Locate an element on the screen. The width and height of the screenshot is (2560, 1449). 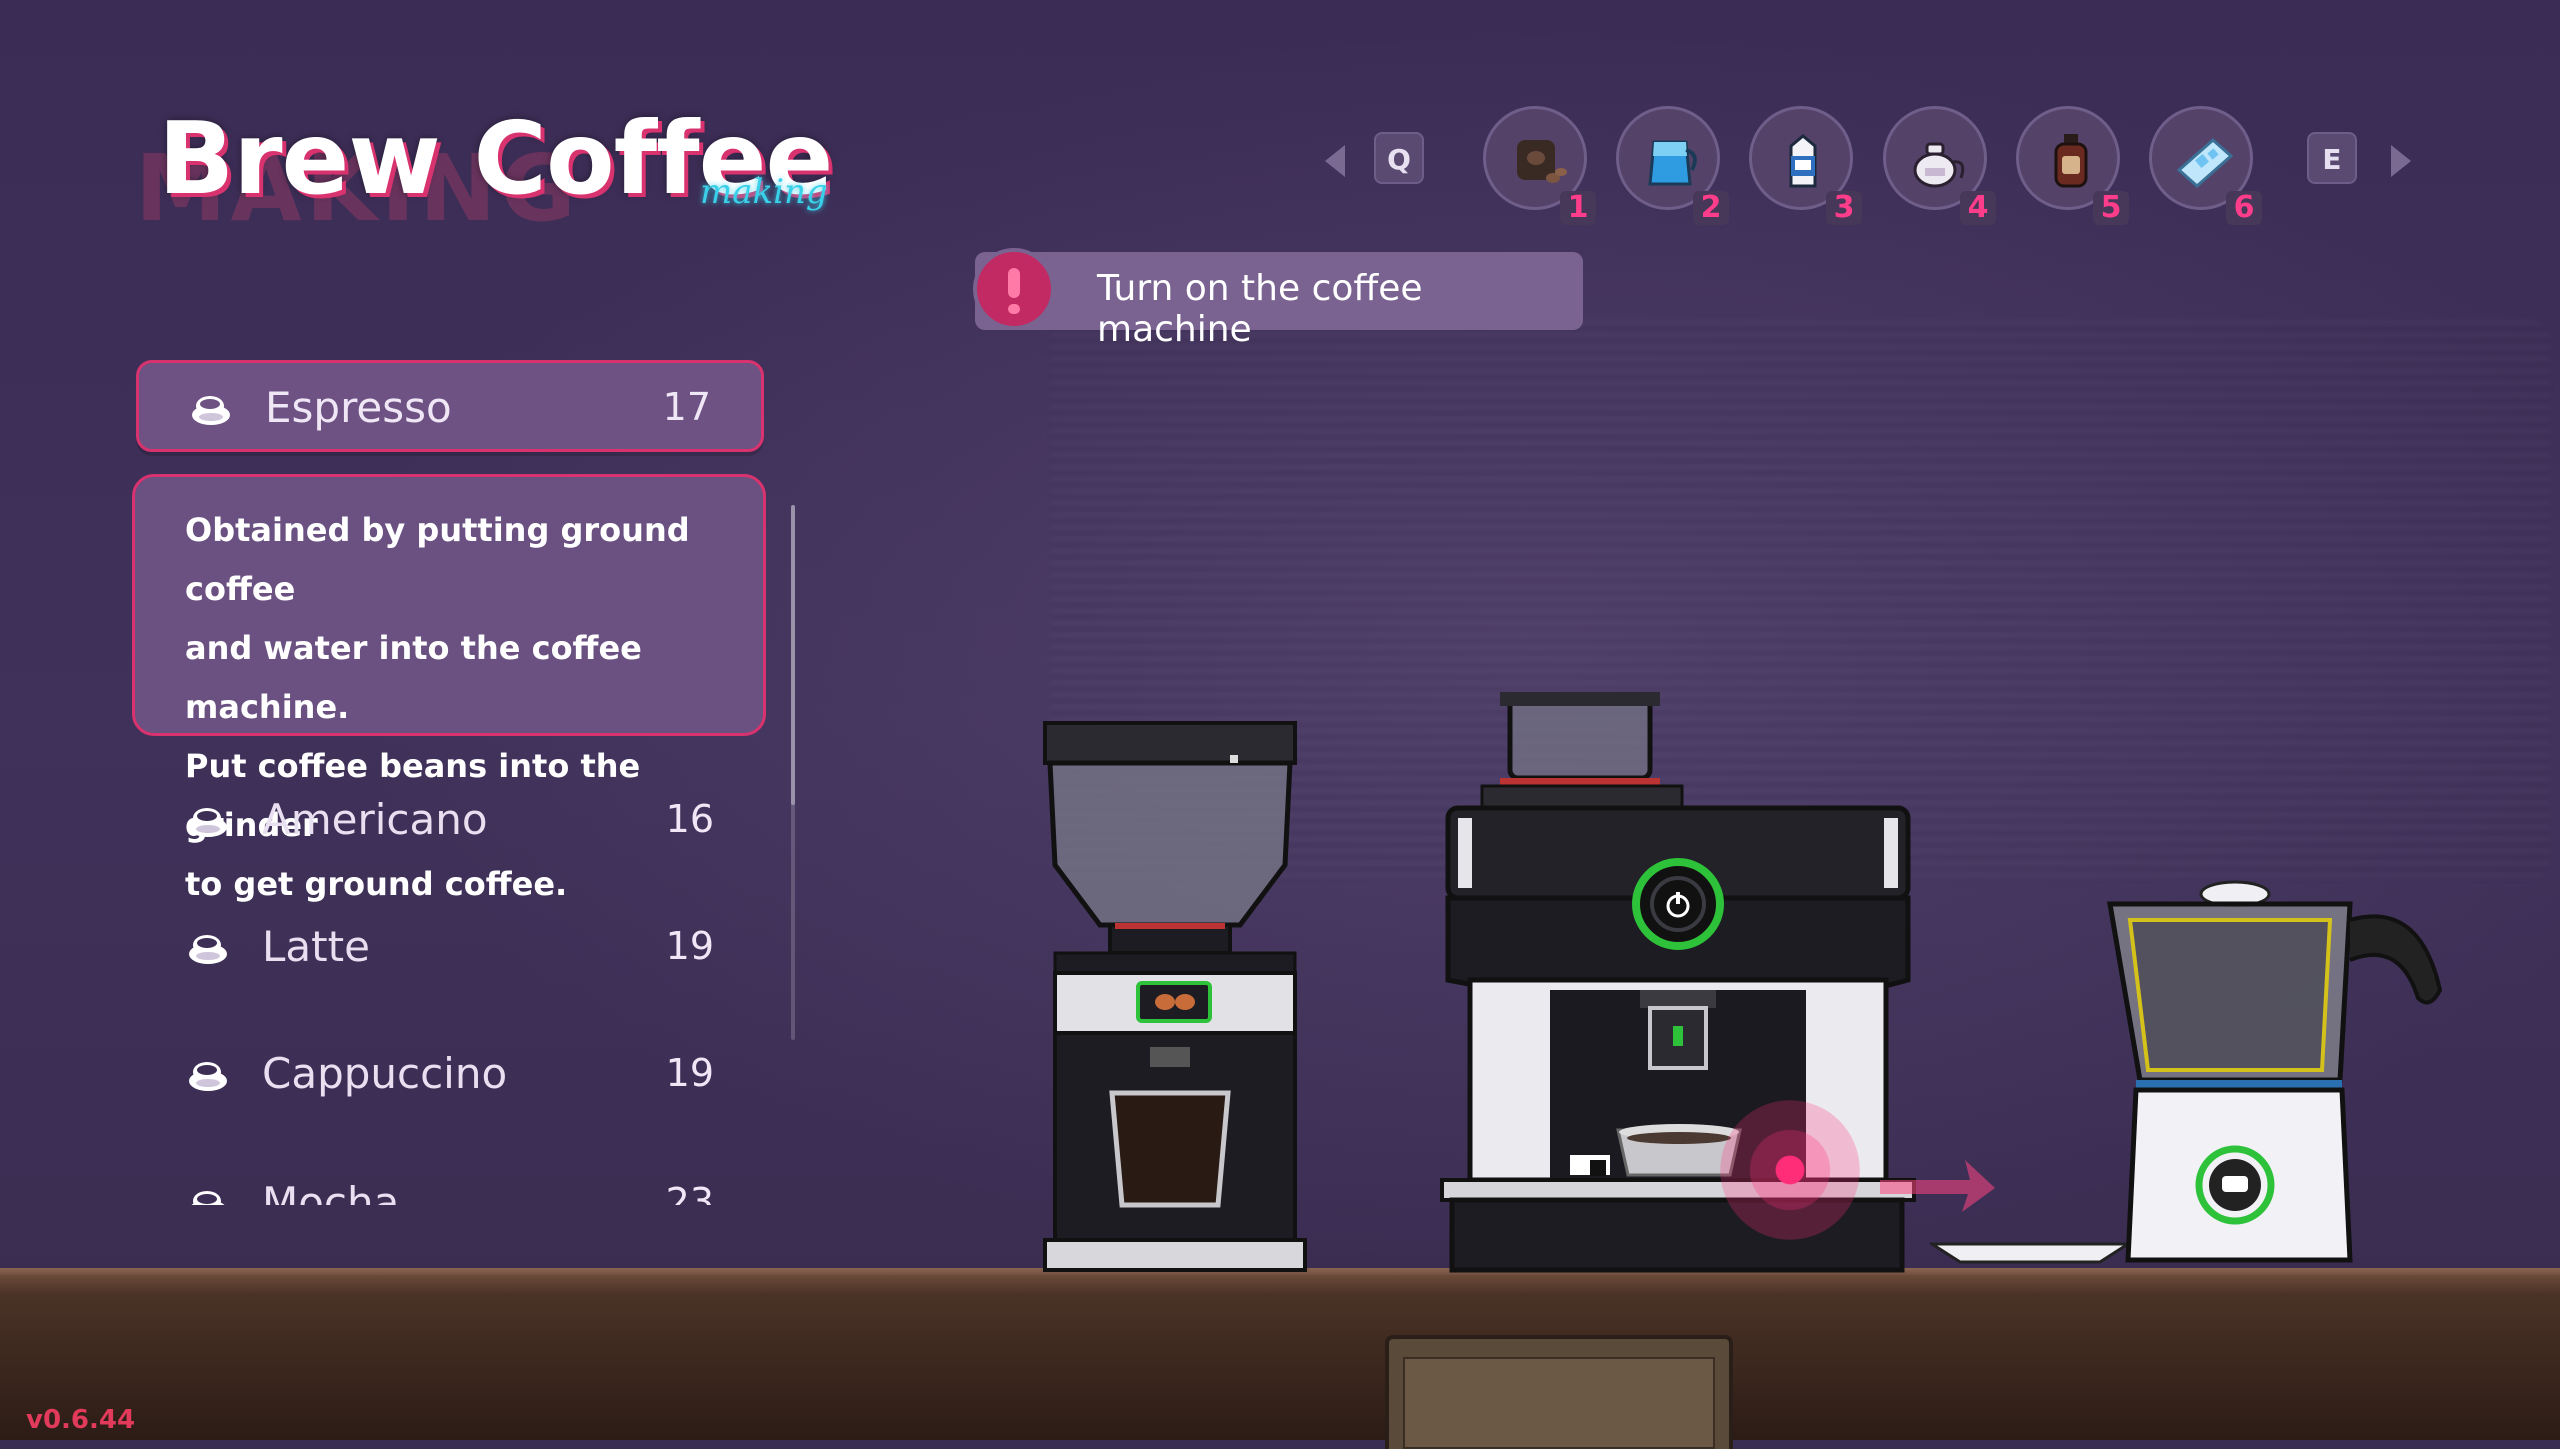
hint-banner: Turn on the coffee machine is located at coordinates (1278, 299).